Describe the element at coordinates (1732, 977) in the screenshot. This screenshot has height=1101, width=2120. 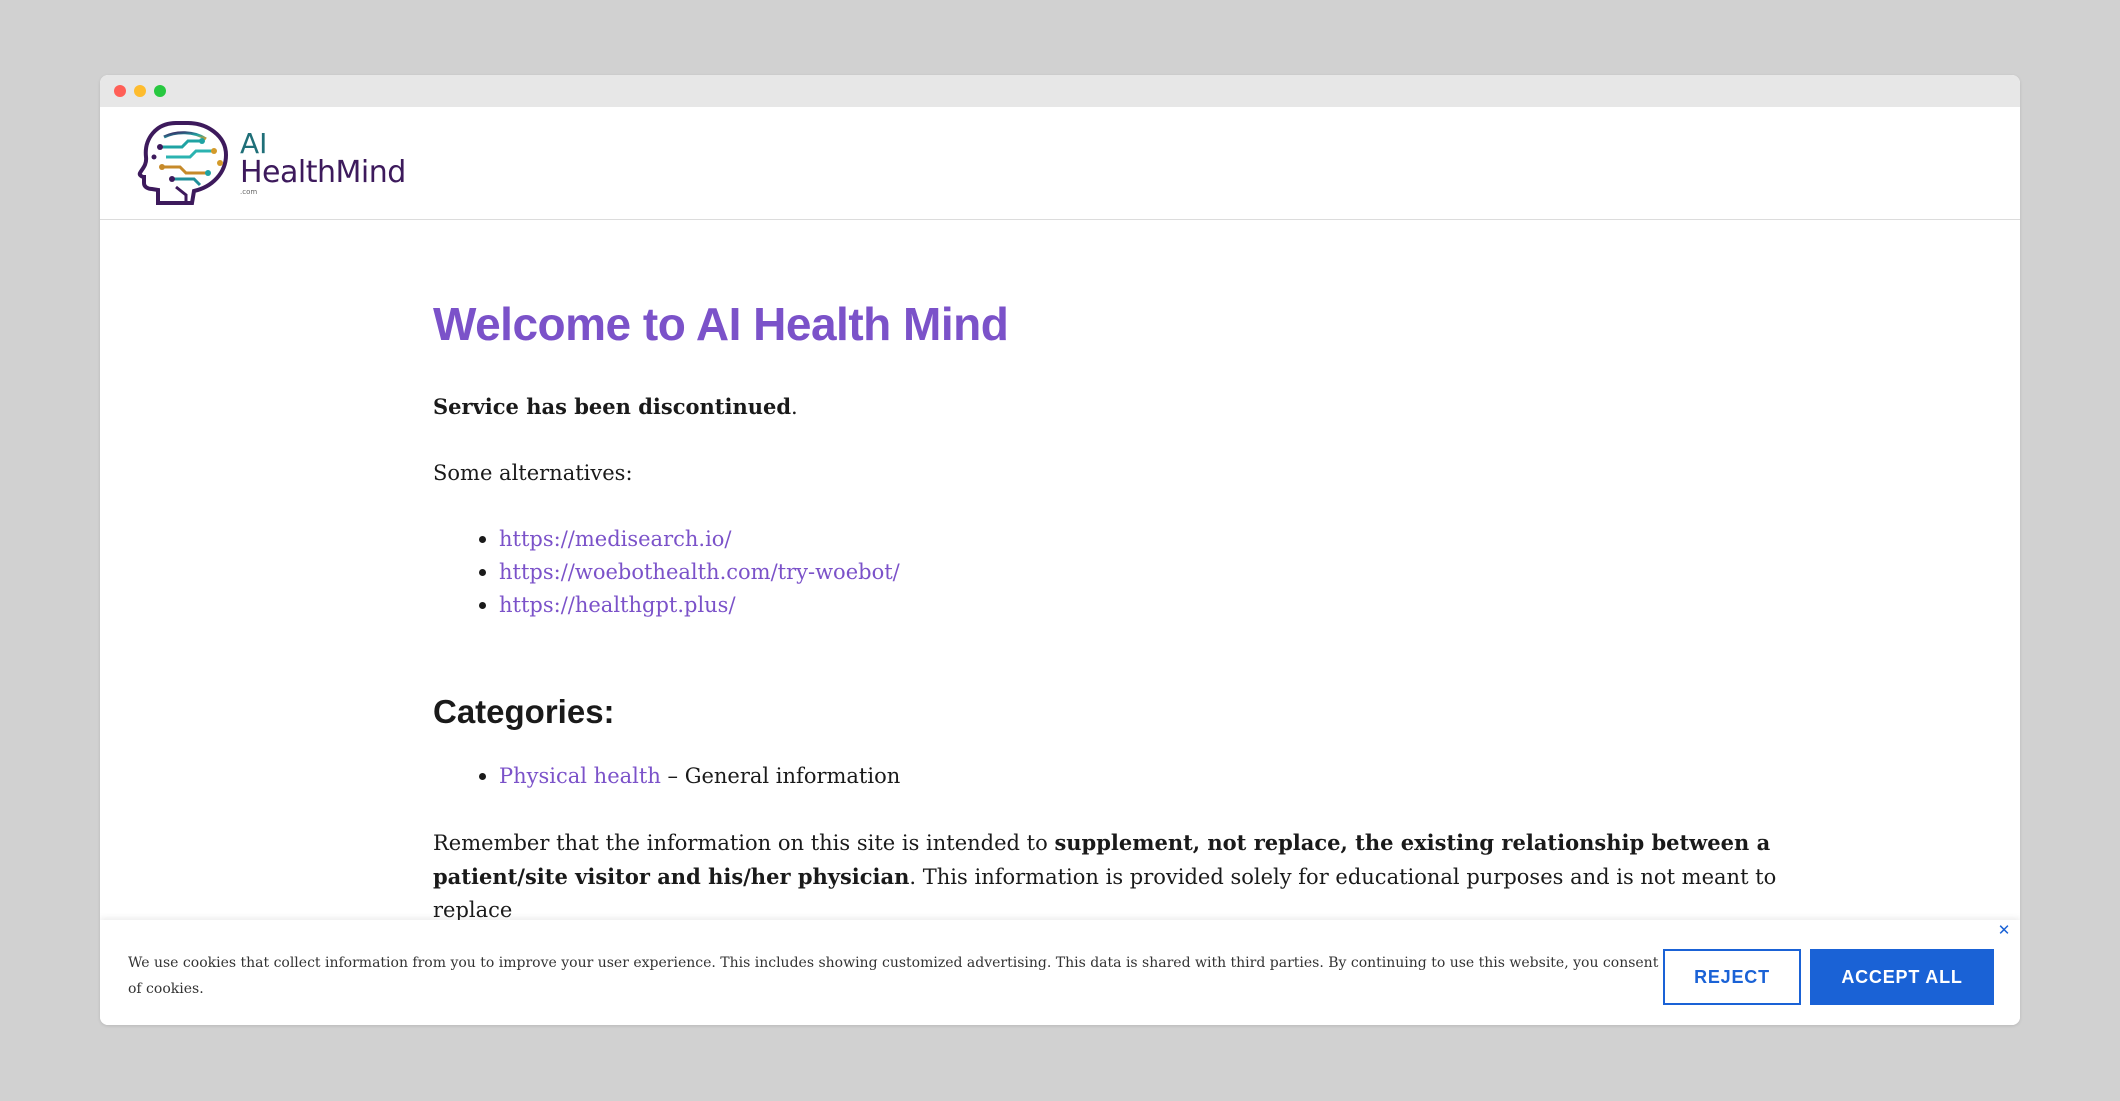
I see `reject-cookies-button: REJECT` at that location.